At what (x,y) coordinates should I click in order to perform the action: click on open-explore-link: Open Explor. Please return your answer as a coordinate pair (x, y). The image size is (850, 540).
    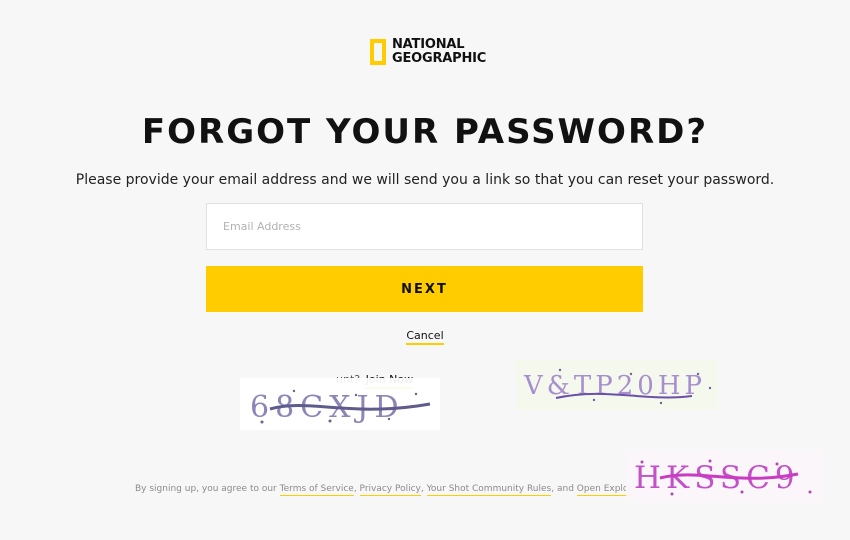
    Looking at the image, I should click on (604, 490).